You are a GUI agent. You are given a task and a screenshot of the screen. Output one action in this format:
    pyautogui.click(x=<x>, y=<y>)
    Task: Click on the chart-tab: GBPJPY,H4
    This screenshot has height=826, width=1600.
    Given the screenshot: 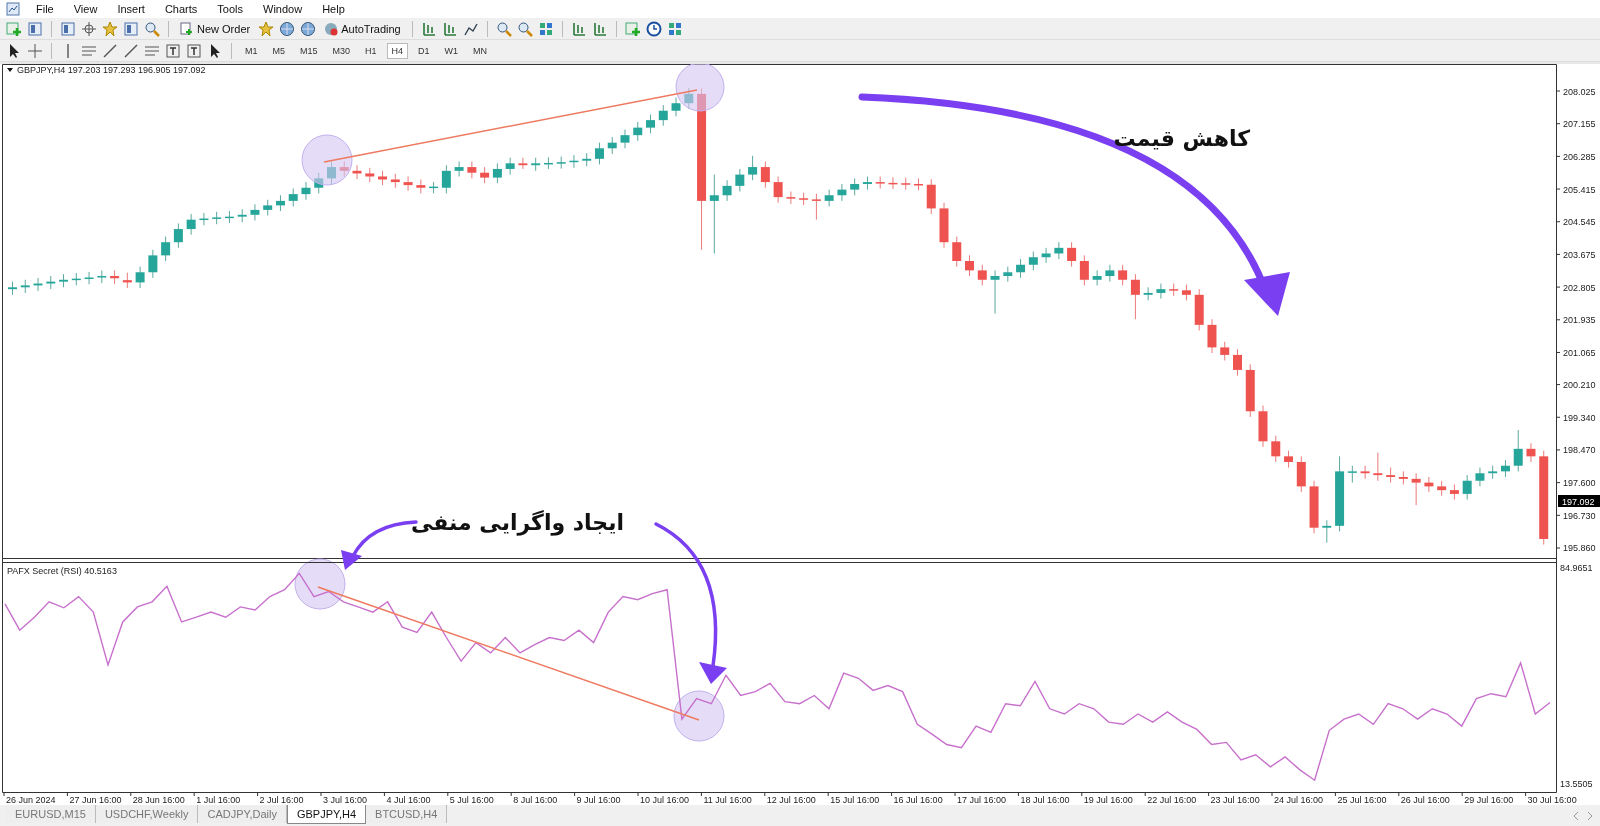 What is the action you would take?
    pyautogui.click(x=326, y=814)
    